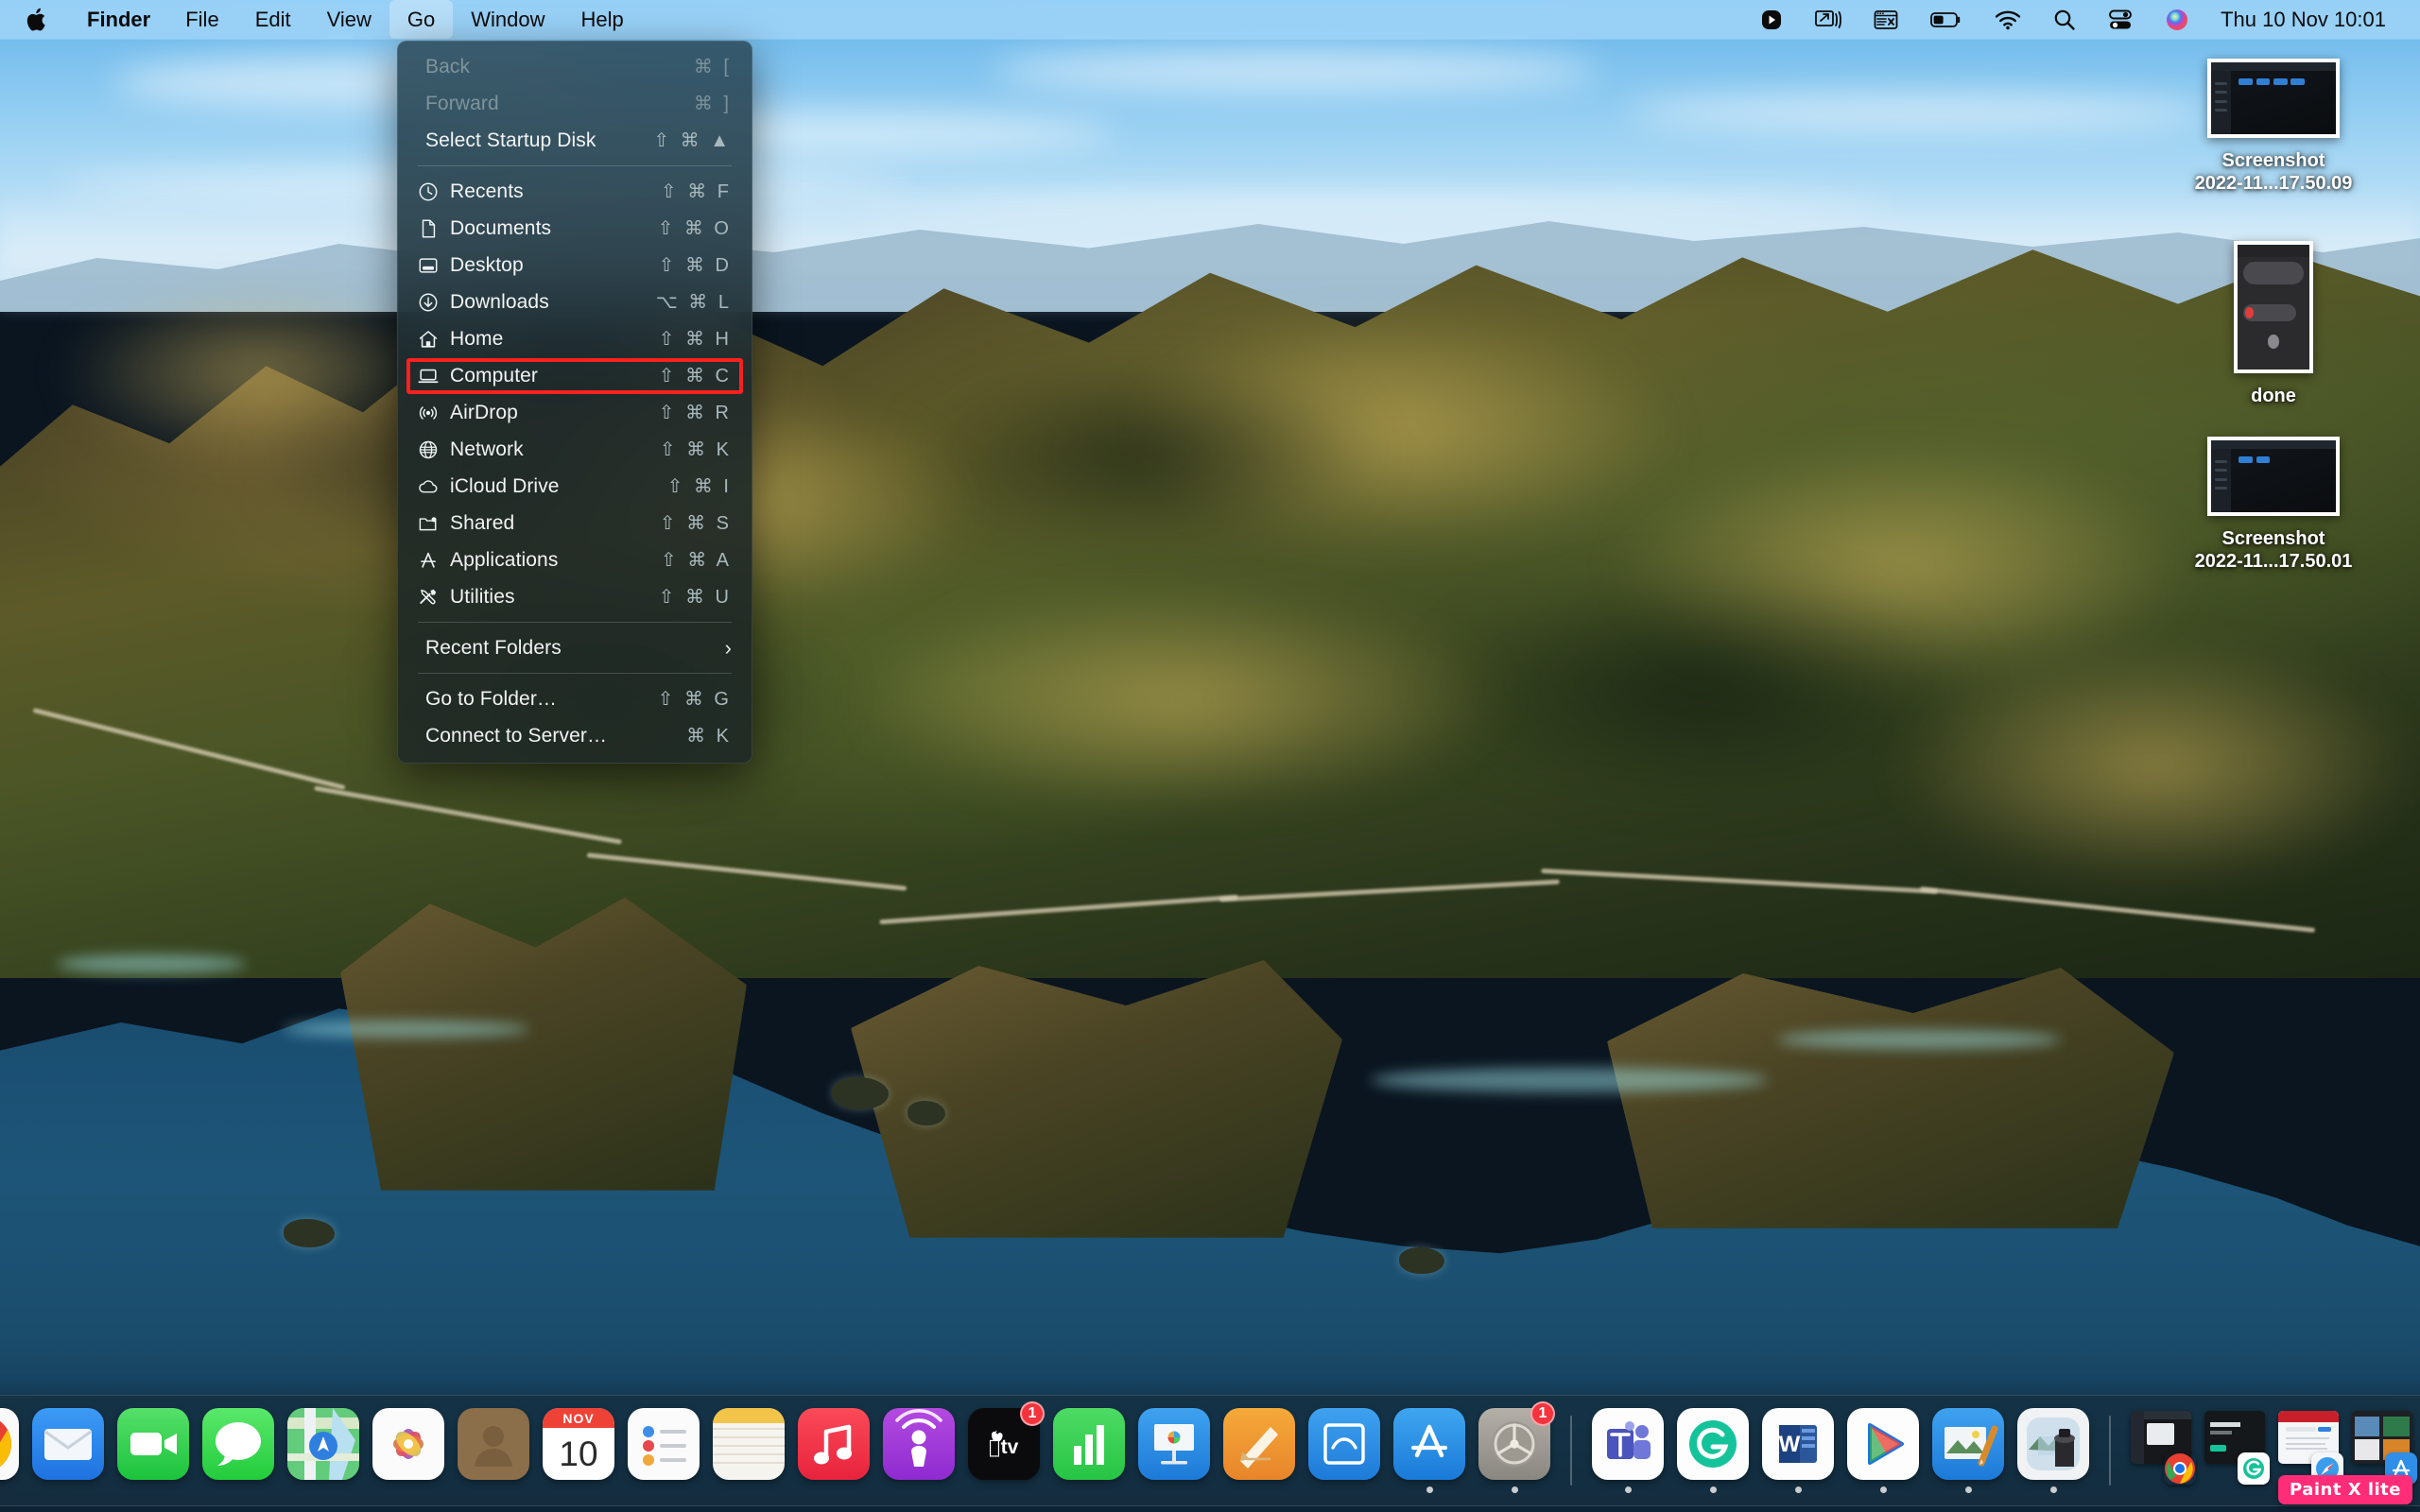 The width and height of the screenshot is (2420, 1512). Describe the element at coordinates (201, 19) in the screenshot. I see `menu-file: File` at that location.